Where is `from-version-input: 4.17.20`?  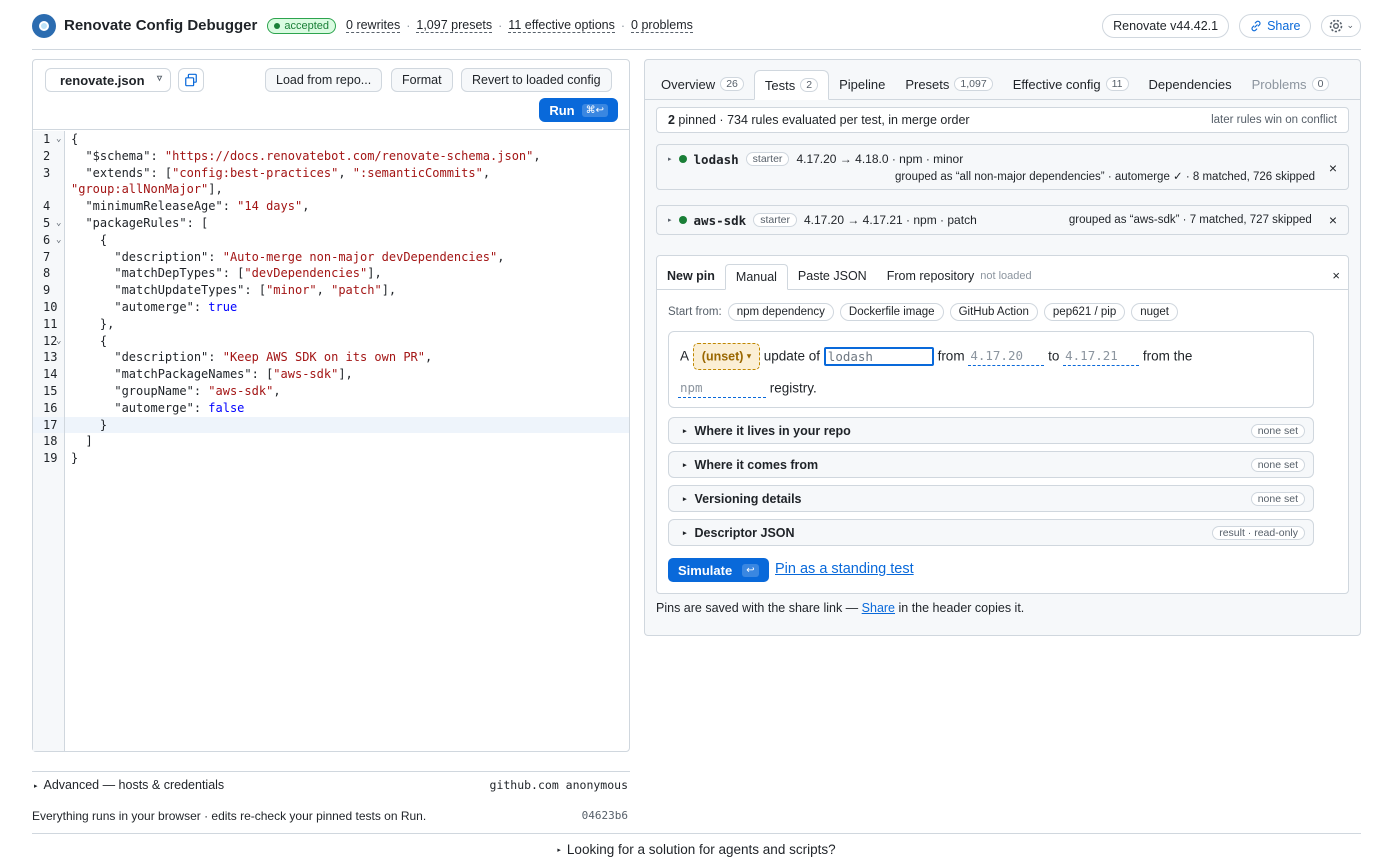
from-version-input: 4.17.20 is located at coordinates (1006, 356).